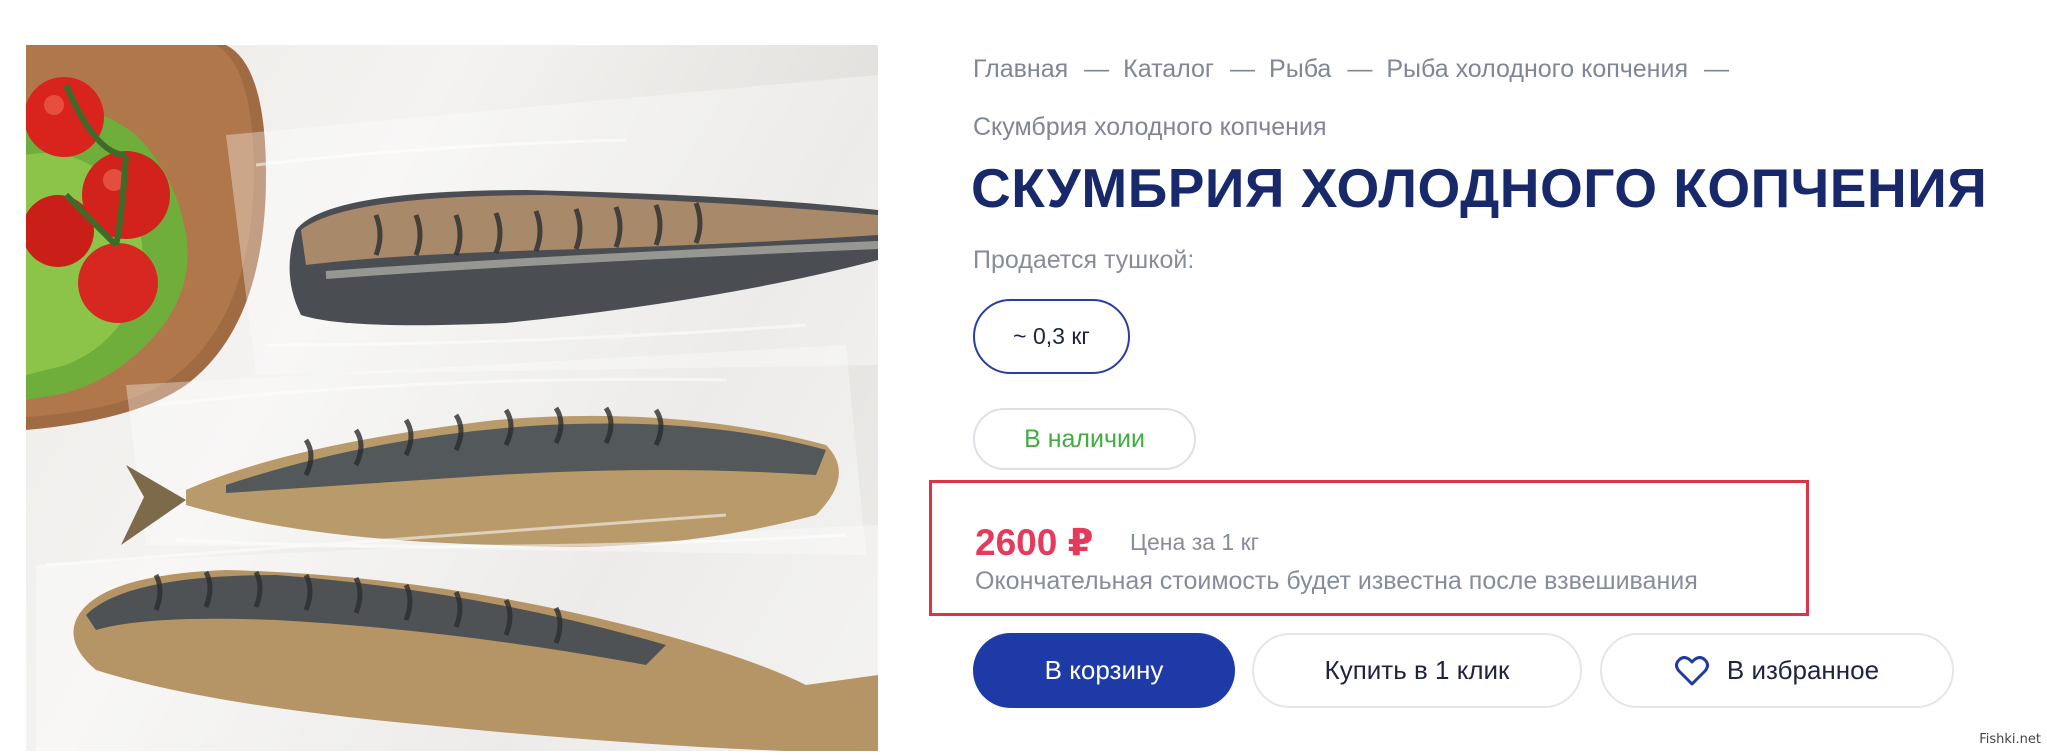 The image size is (2047, 755). Describe the element at coordinates (1051, 336) in the screenshot. I see `weight-option-chip: ~ 0,3 кг` at that location.